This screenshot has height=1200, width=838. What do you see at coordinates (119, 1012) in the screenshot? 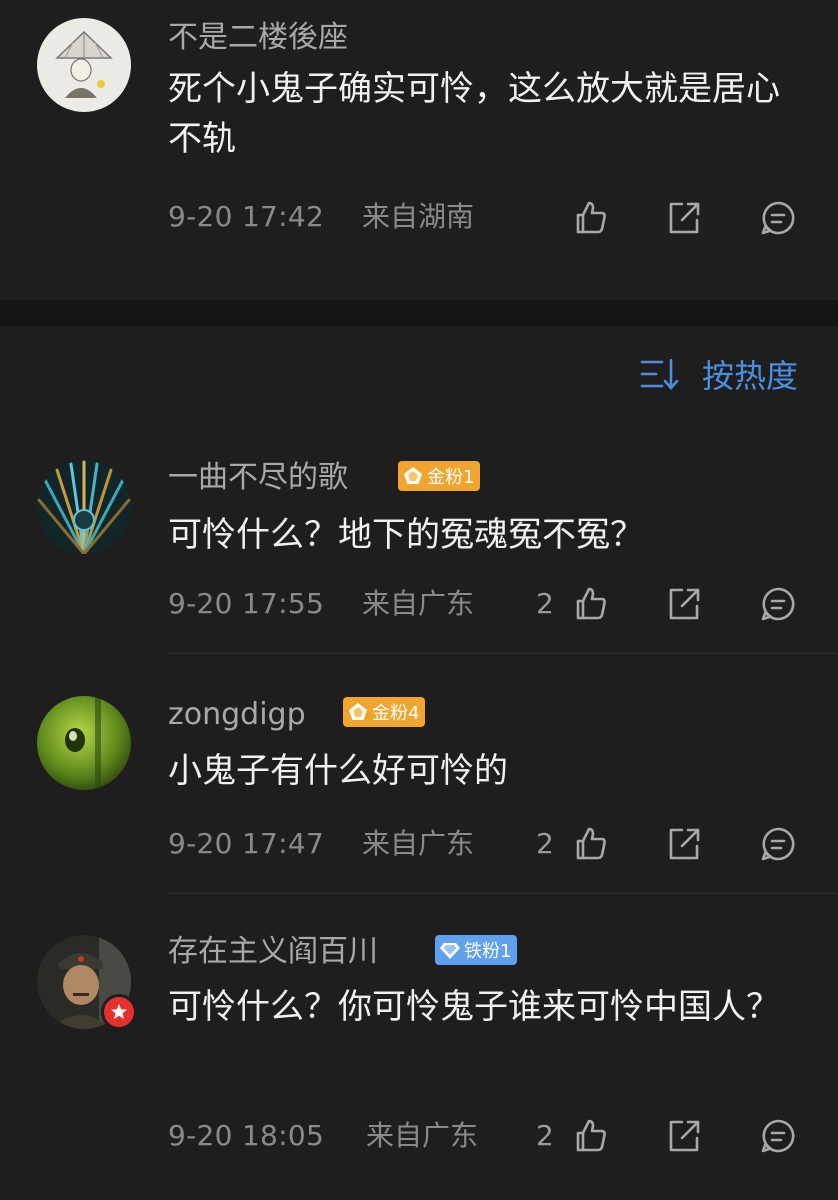
I see `verified-icon` at bounding box center [119, 1012].